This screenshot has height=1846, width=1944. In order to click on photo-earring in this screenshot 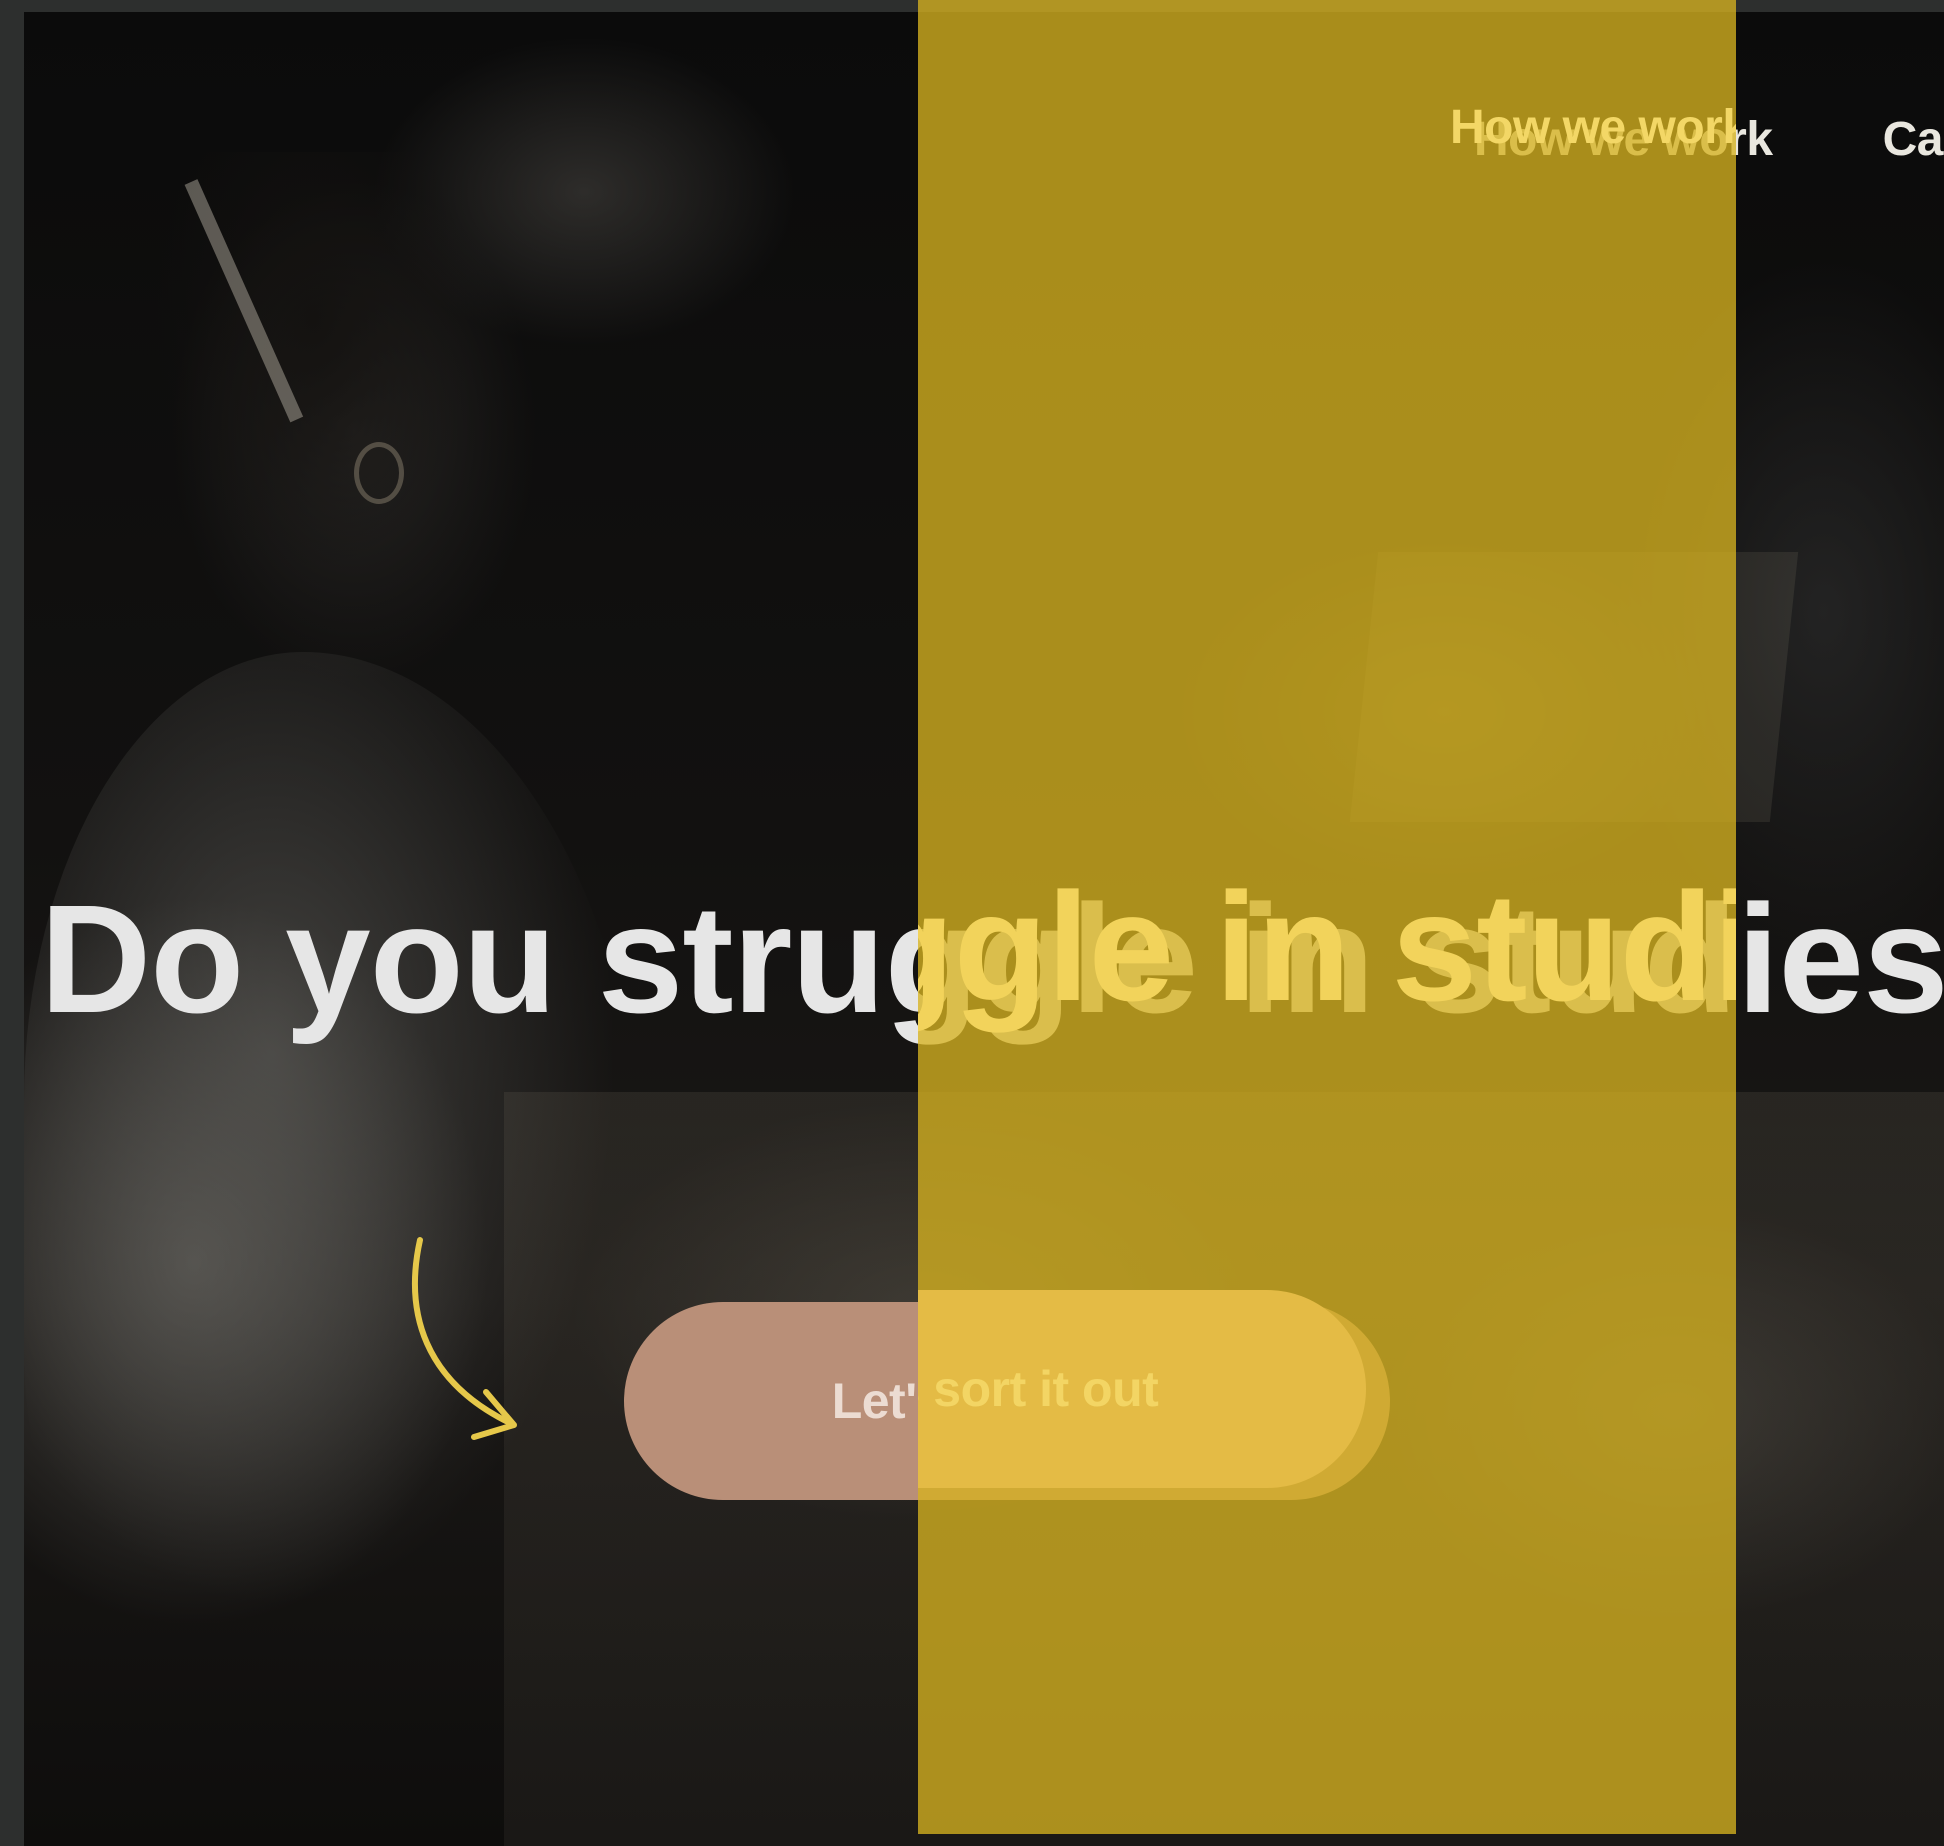, I will do `click(379, 473)`.